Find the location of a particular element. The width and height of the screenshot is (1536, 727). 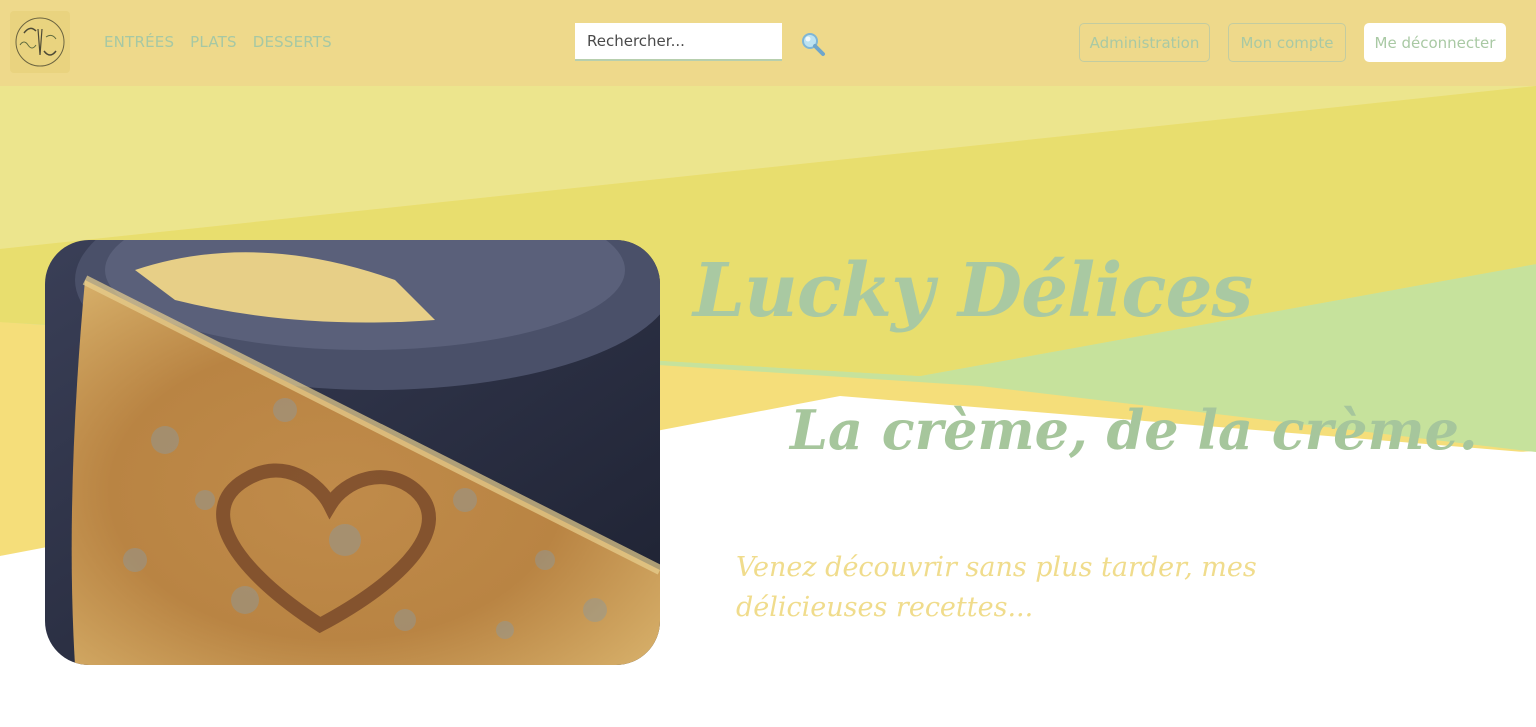

hero-tagline: La crème, de la crème. is located at coordinates (1134, 430).